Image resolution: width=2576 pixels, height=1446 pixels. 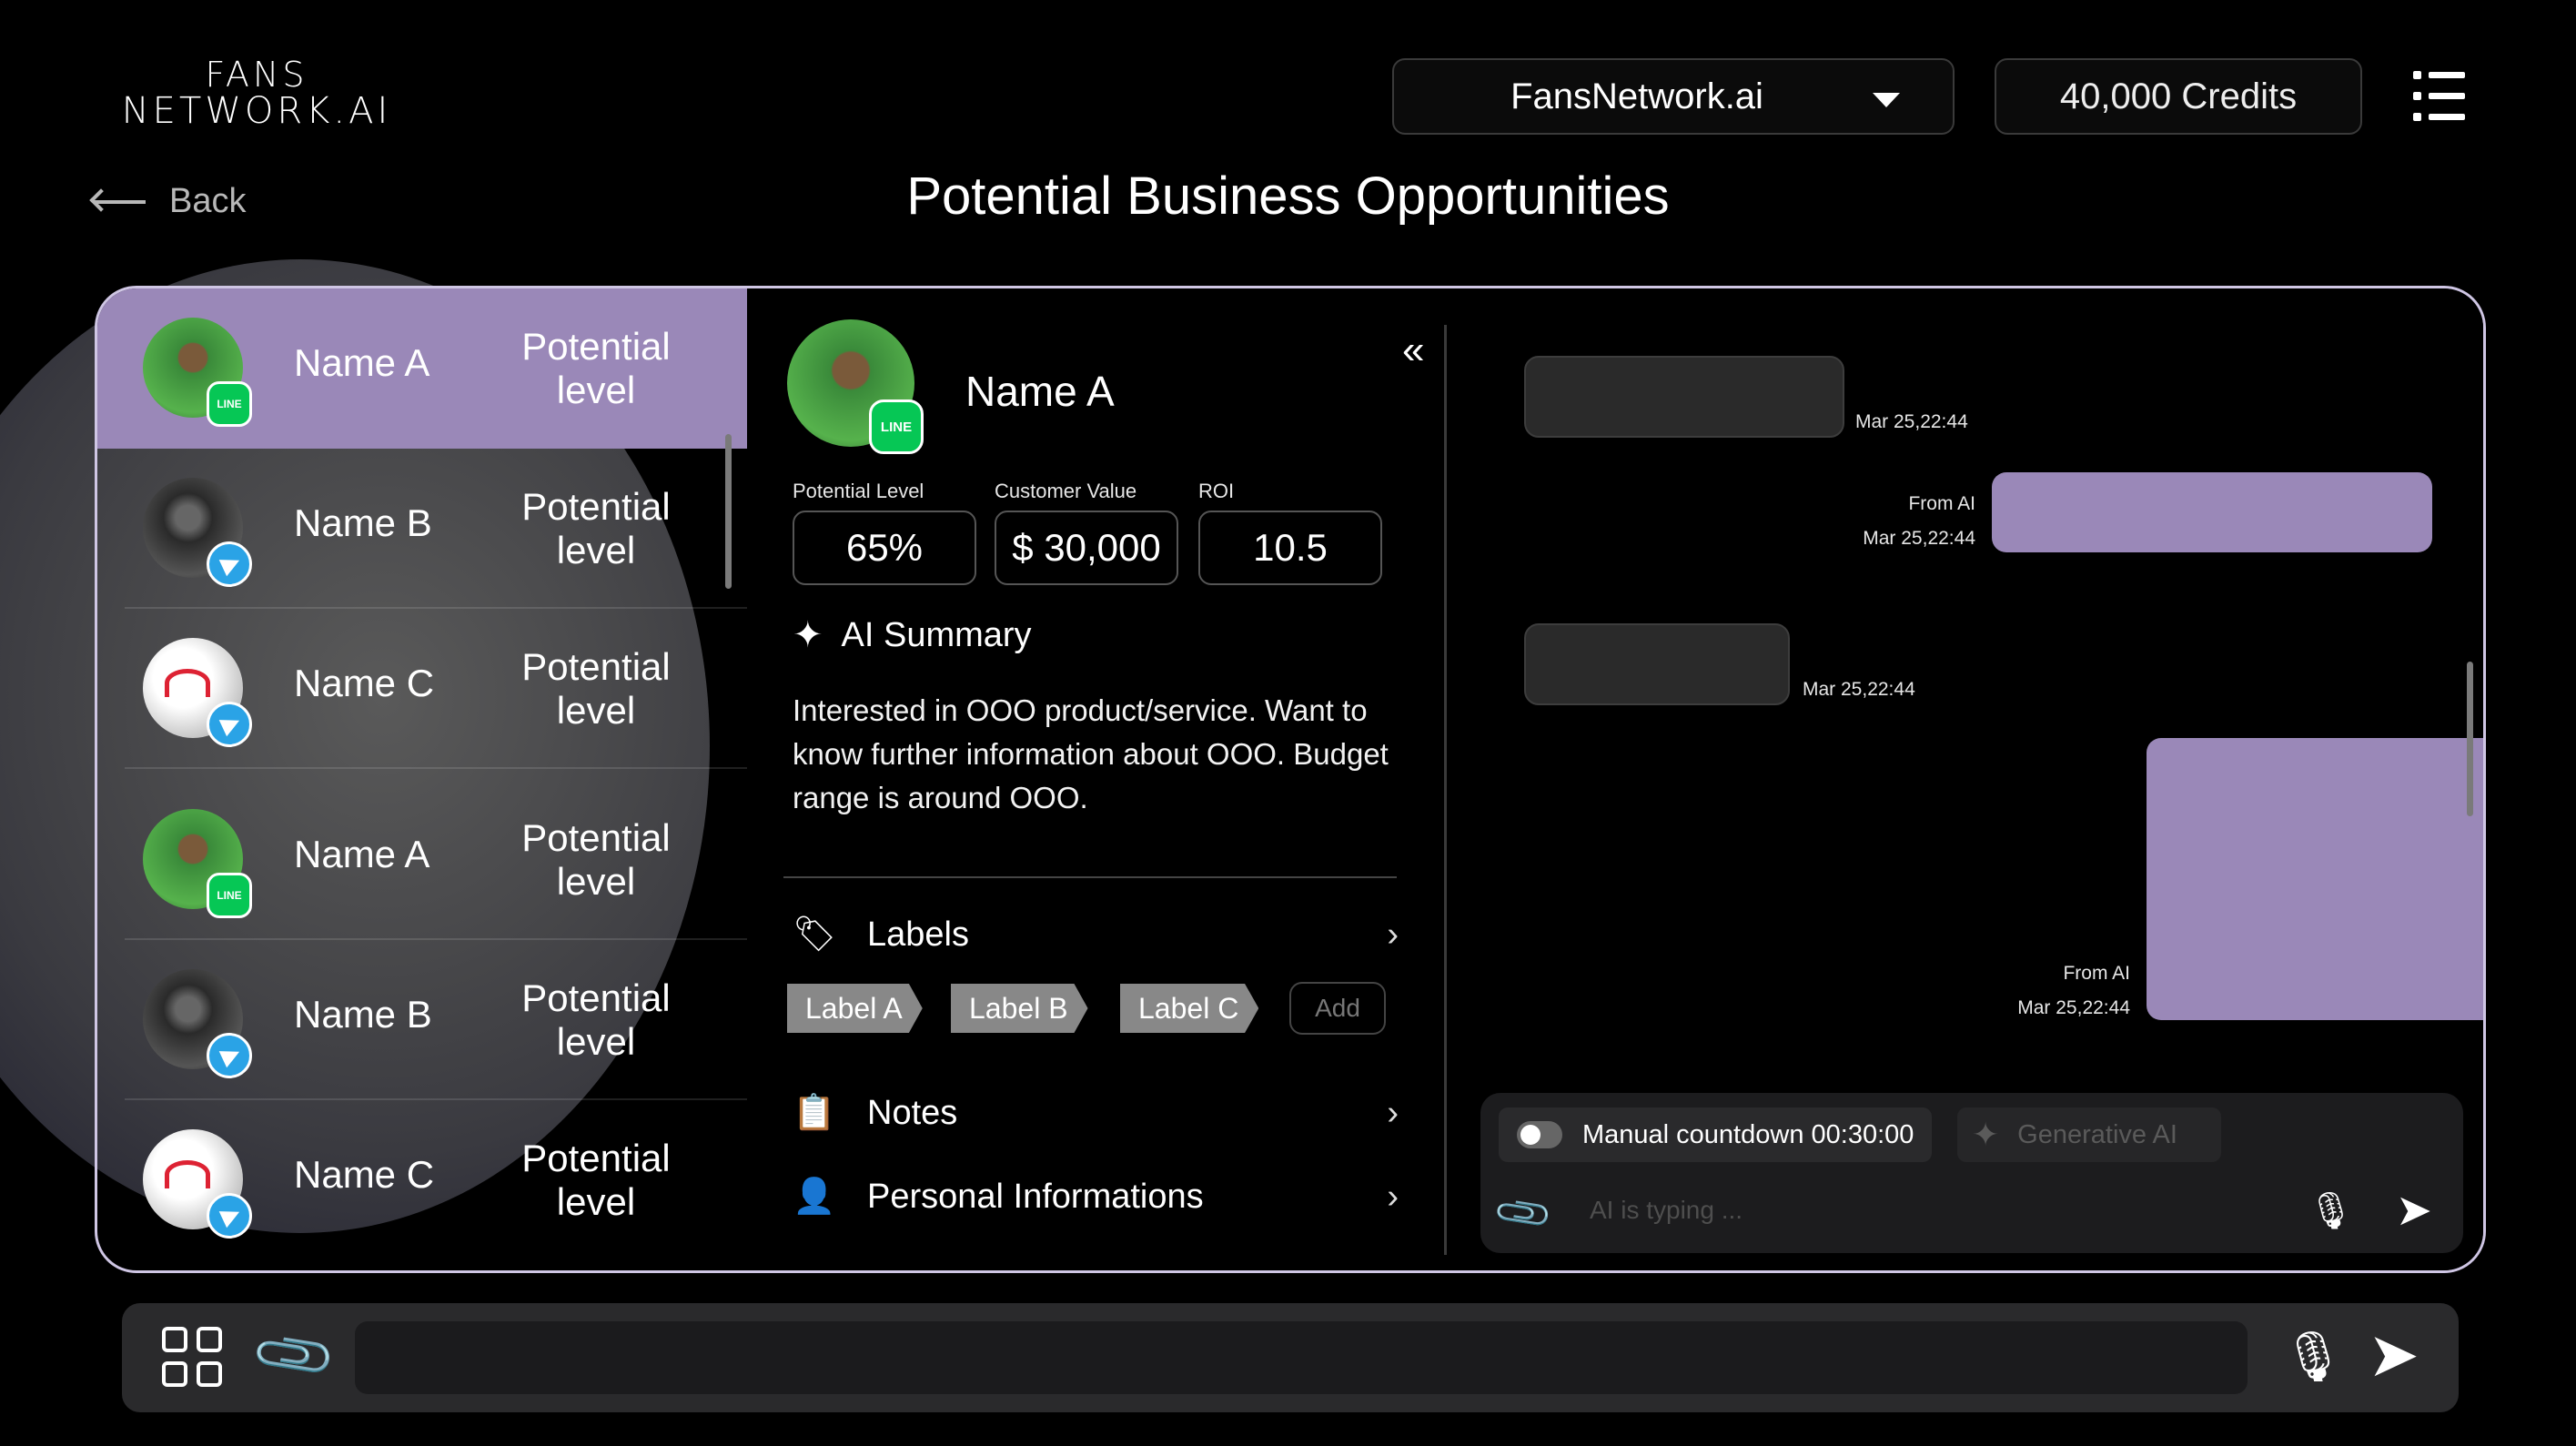 I want to click on roi-label: ROI, so click(x=1217, y=491).